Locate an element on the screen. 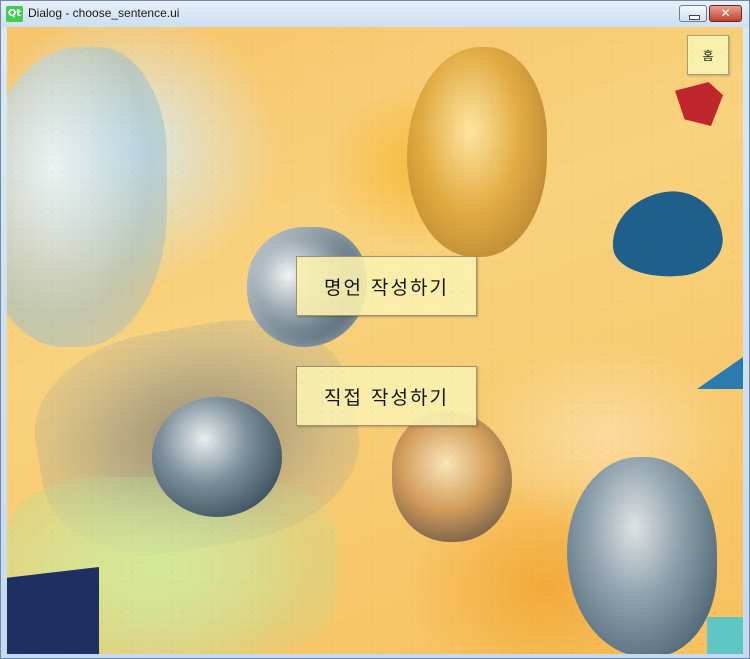 Image resolution: width=750 pixels, height=659 pixels. background-dark-blob is located at coordinates (217, 457).